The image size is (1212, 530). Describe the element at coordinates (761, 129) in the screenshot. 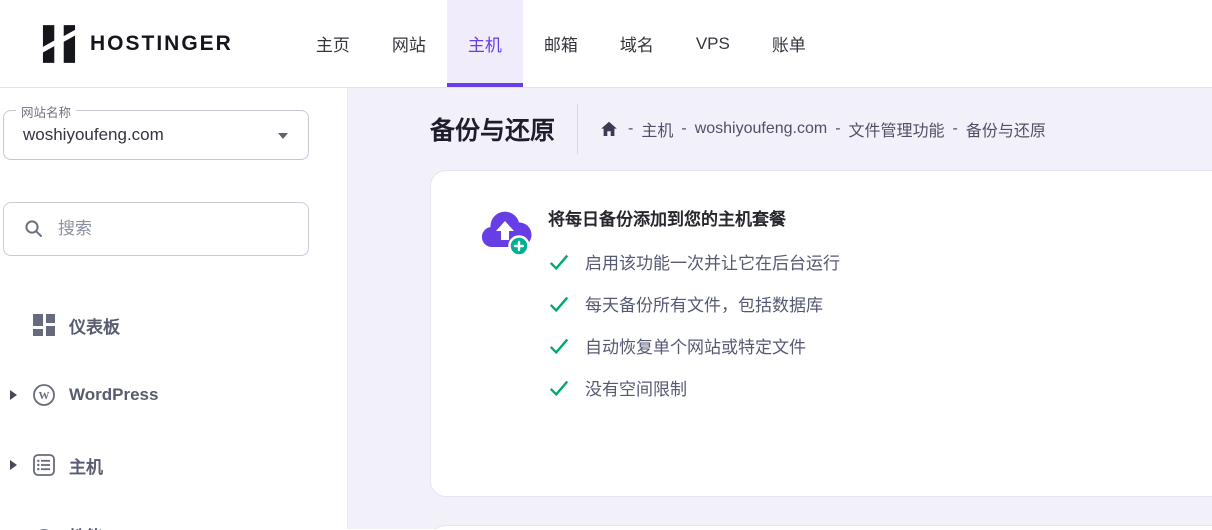

I see `breadcrumb-site: woshiyoufeng.com` at that location.